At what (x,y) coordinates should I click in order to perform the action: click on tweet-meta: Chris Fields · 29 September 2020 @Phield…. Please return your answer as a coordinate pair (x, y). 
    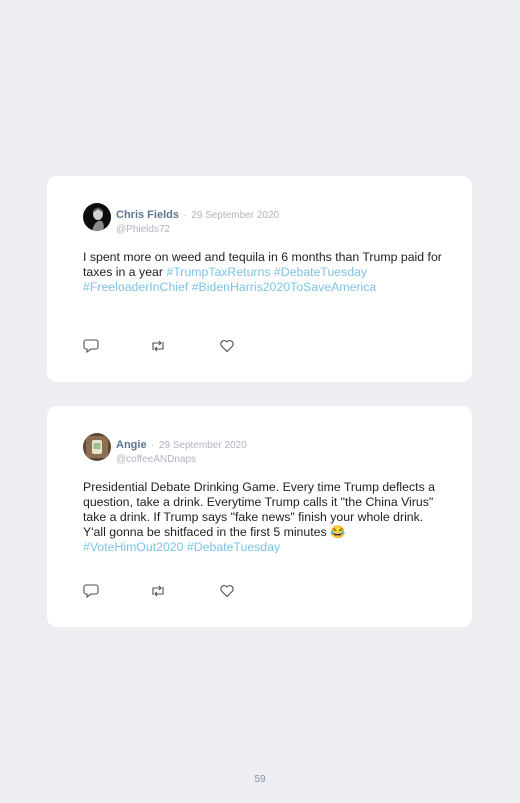
    Looking at the image, I should click on (197, 220).